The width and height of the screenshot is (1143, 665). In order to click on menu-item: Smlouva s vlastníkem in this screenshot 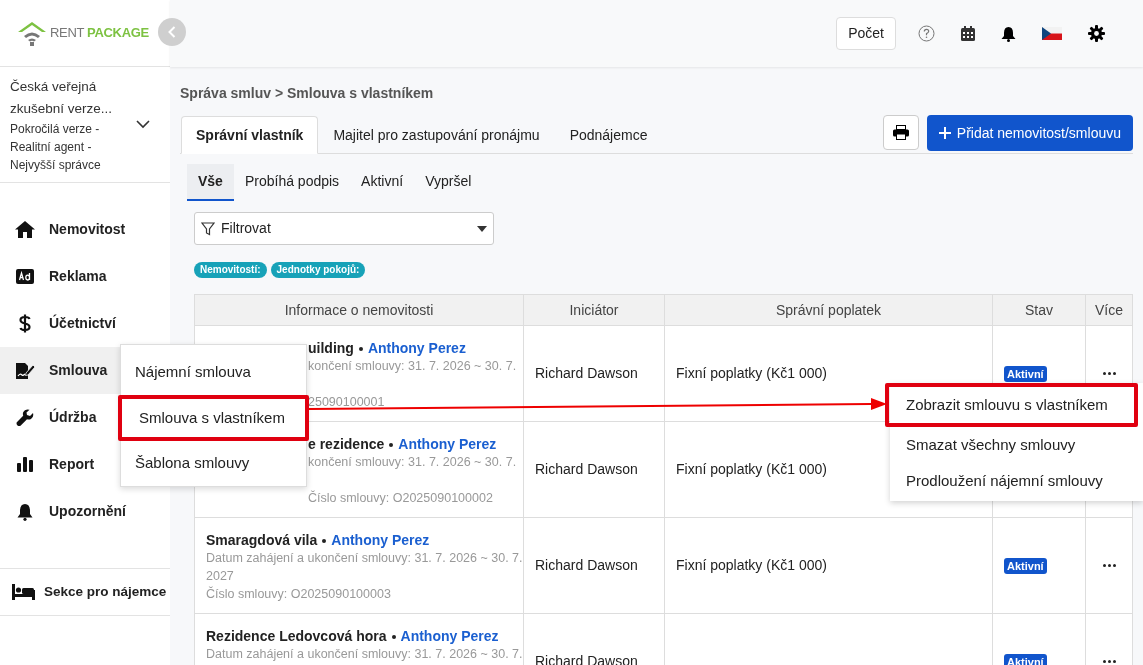, I will do `click(213, 418)`.